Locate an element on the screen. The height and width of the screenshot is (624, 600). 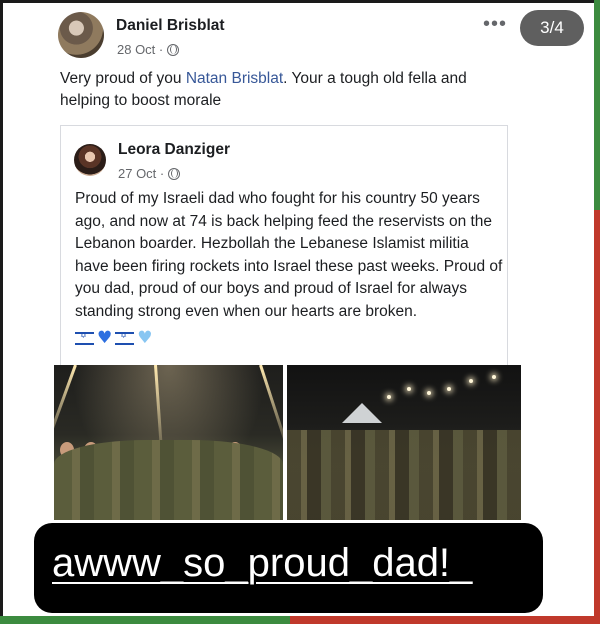
emoji-row: ♥ ♥ is located at coordinates (114, 338).